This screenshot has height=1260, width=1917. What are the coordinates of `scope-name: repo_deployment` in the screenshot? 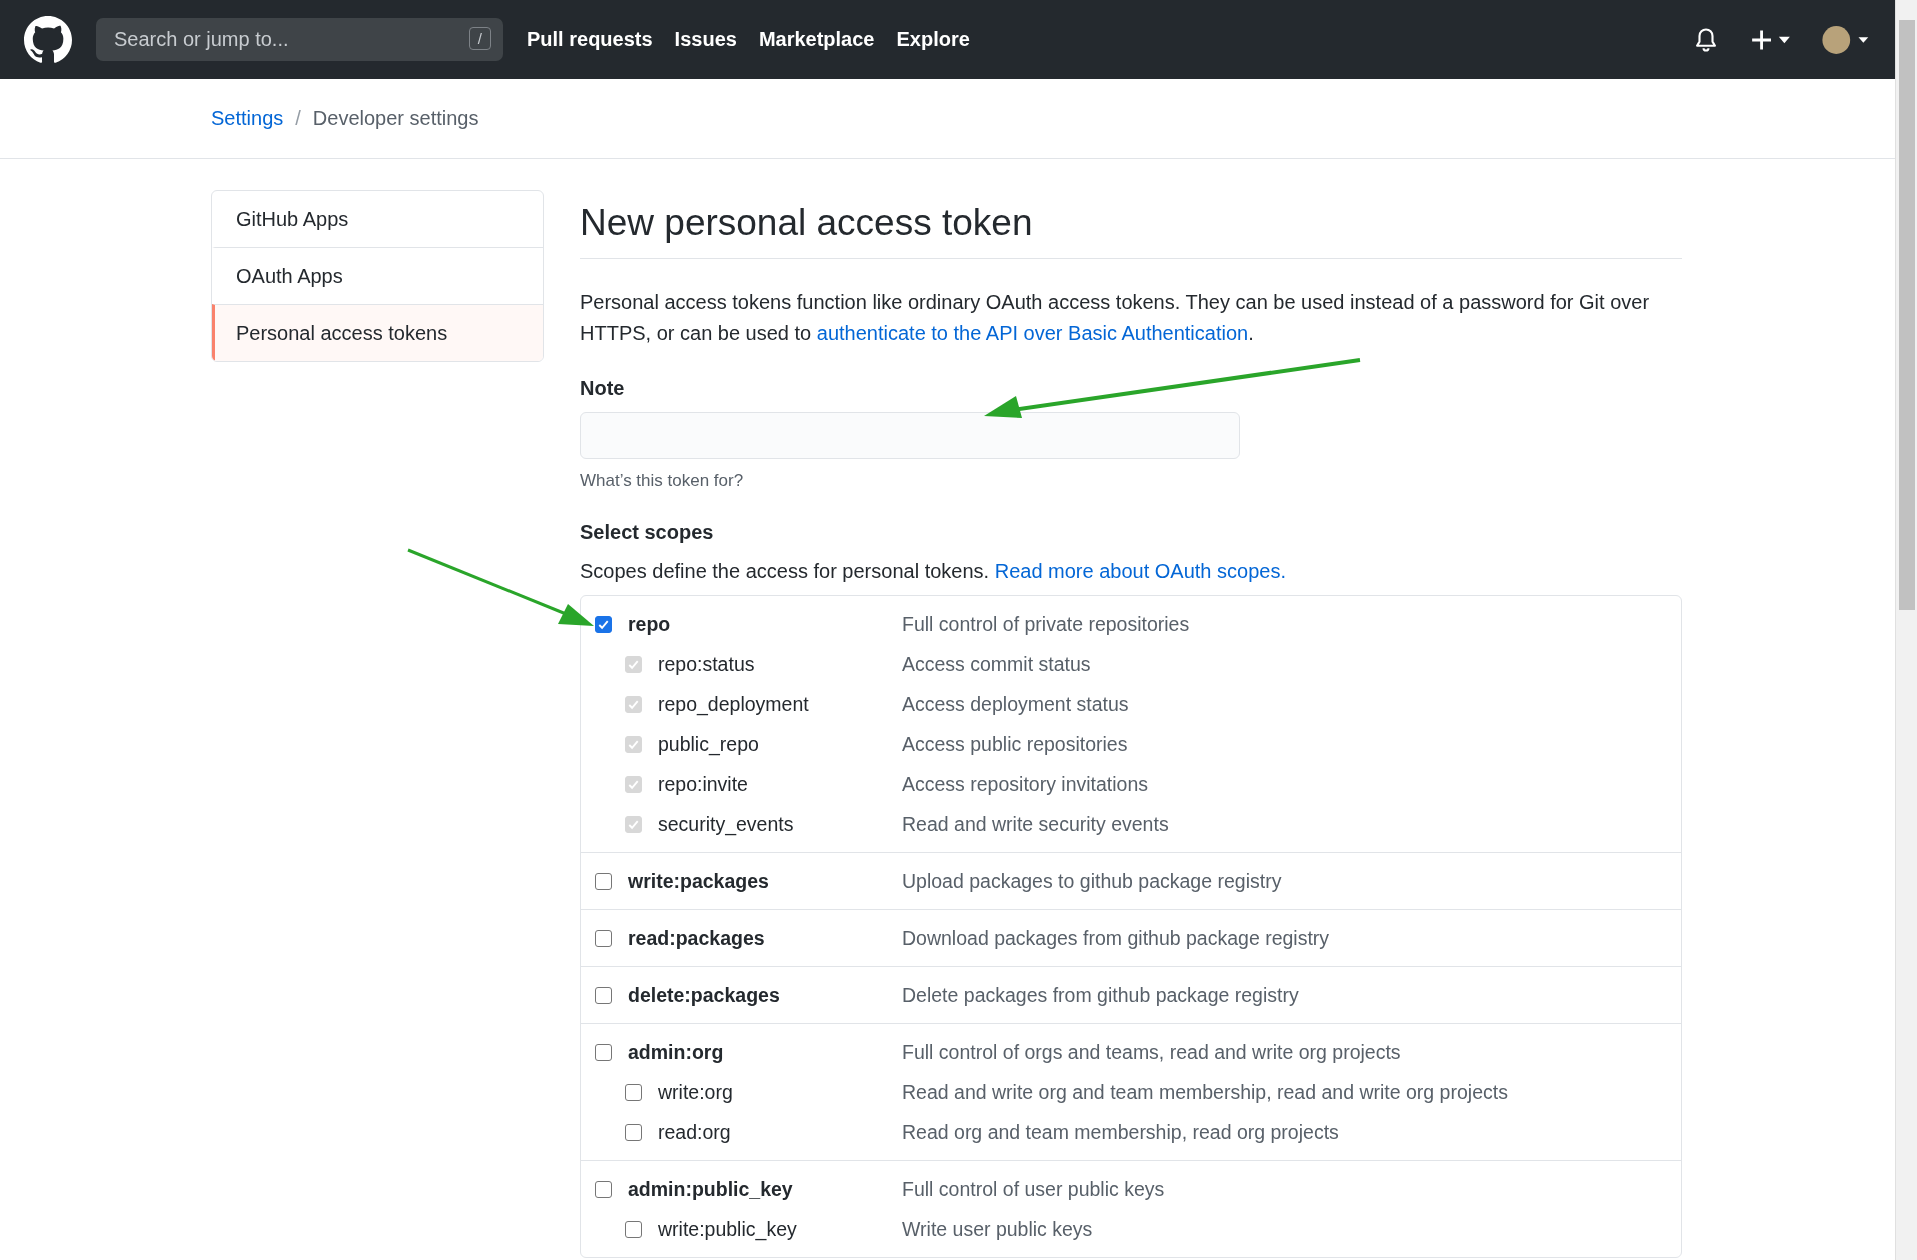 It's located at (734, 704).